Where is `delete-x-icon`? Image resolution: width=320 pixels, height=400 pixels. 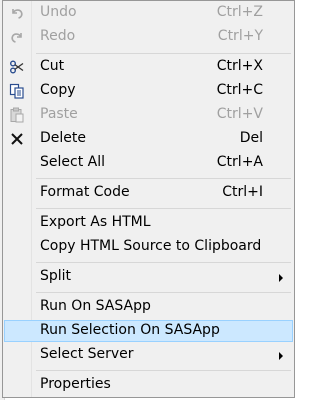
delete-x-icon is located at coordinates (17, 139).